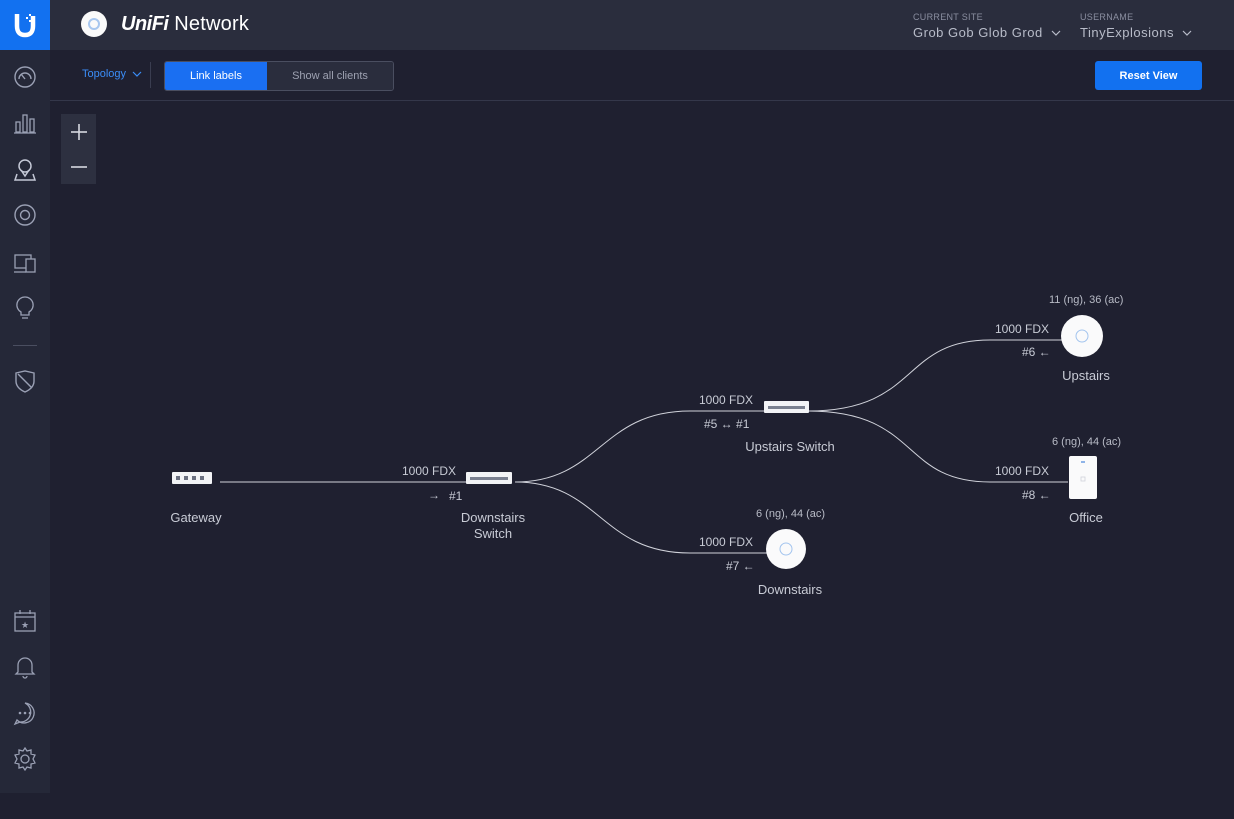 The height and width of the screenshot is (819, 1234). Describe the element at coordinates (25, 713) in the screenshot. I see `chat-icon` at that location.